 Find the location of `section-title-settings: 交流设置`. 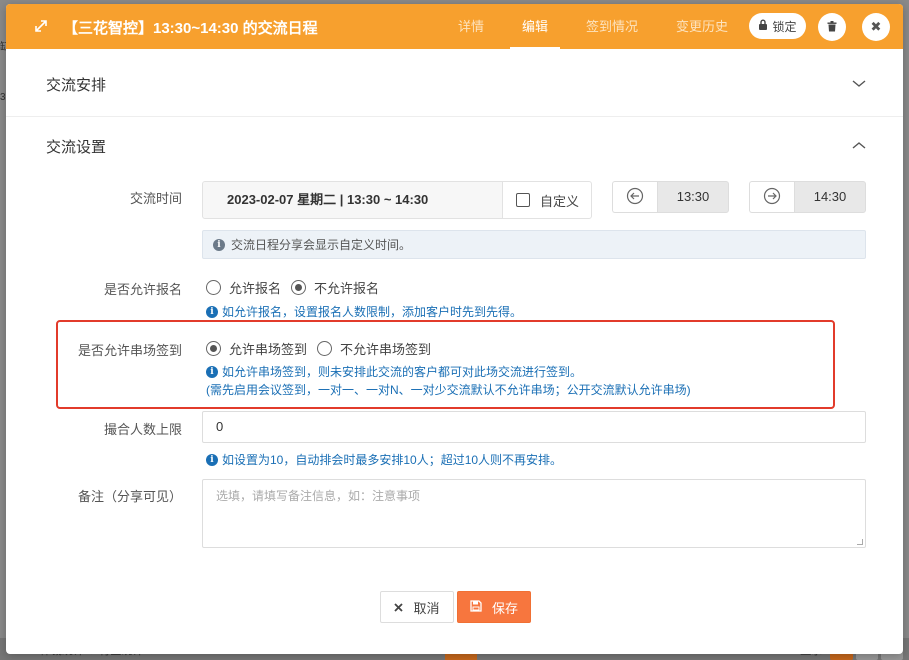

section-title-settings: 交流设置 is located at coordinates (76, 146).